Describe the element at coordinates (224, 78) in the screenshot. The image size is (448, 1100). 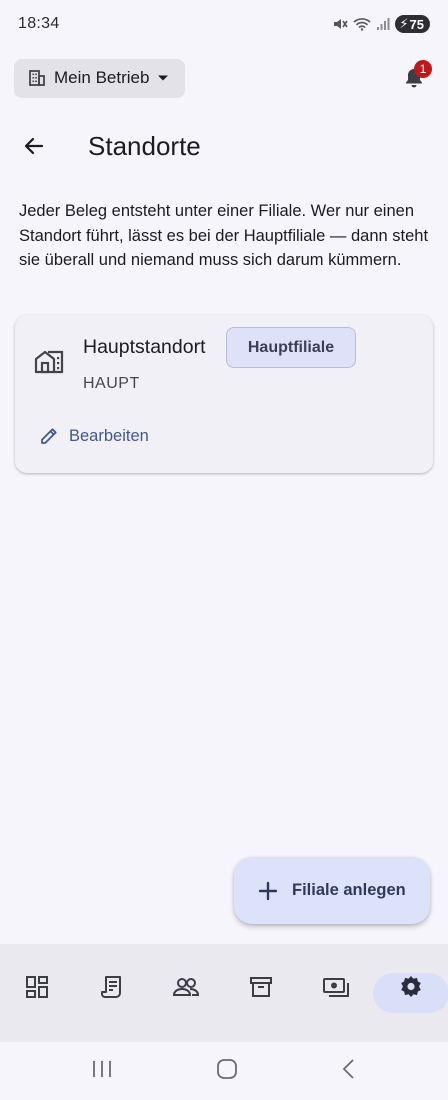
I see `top-bar: Mein Betrieb 1` at that location.